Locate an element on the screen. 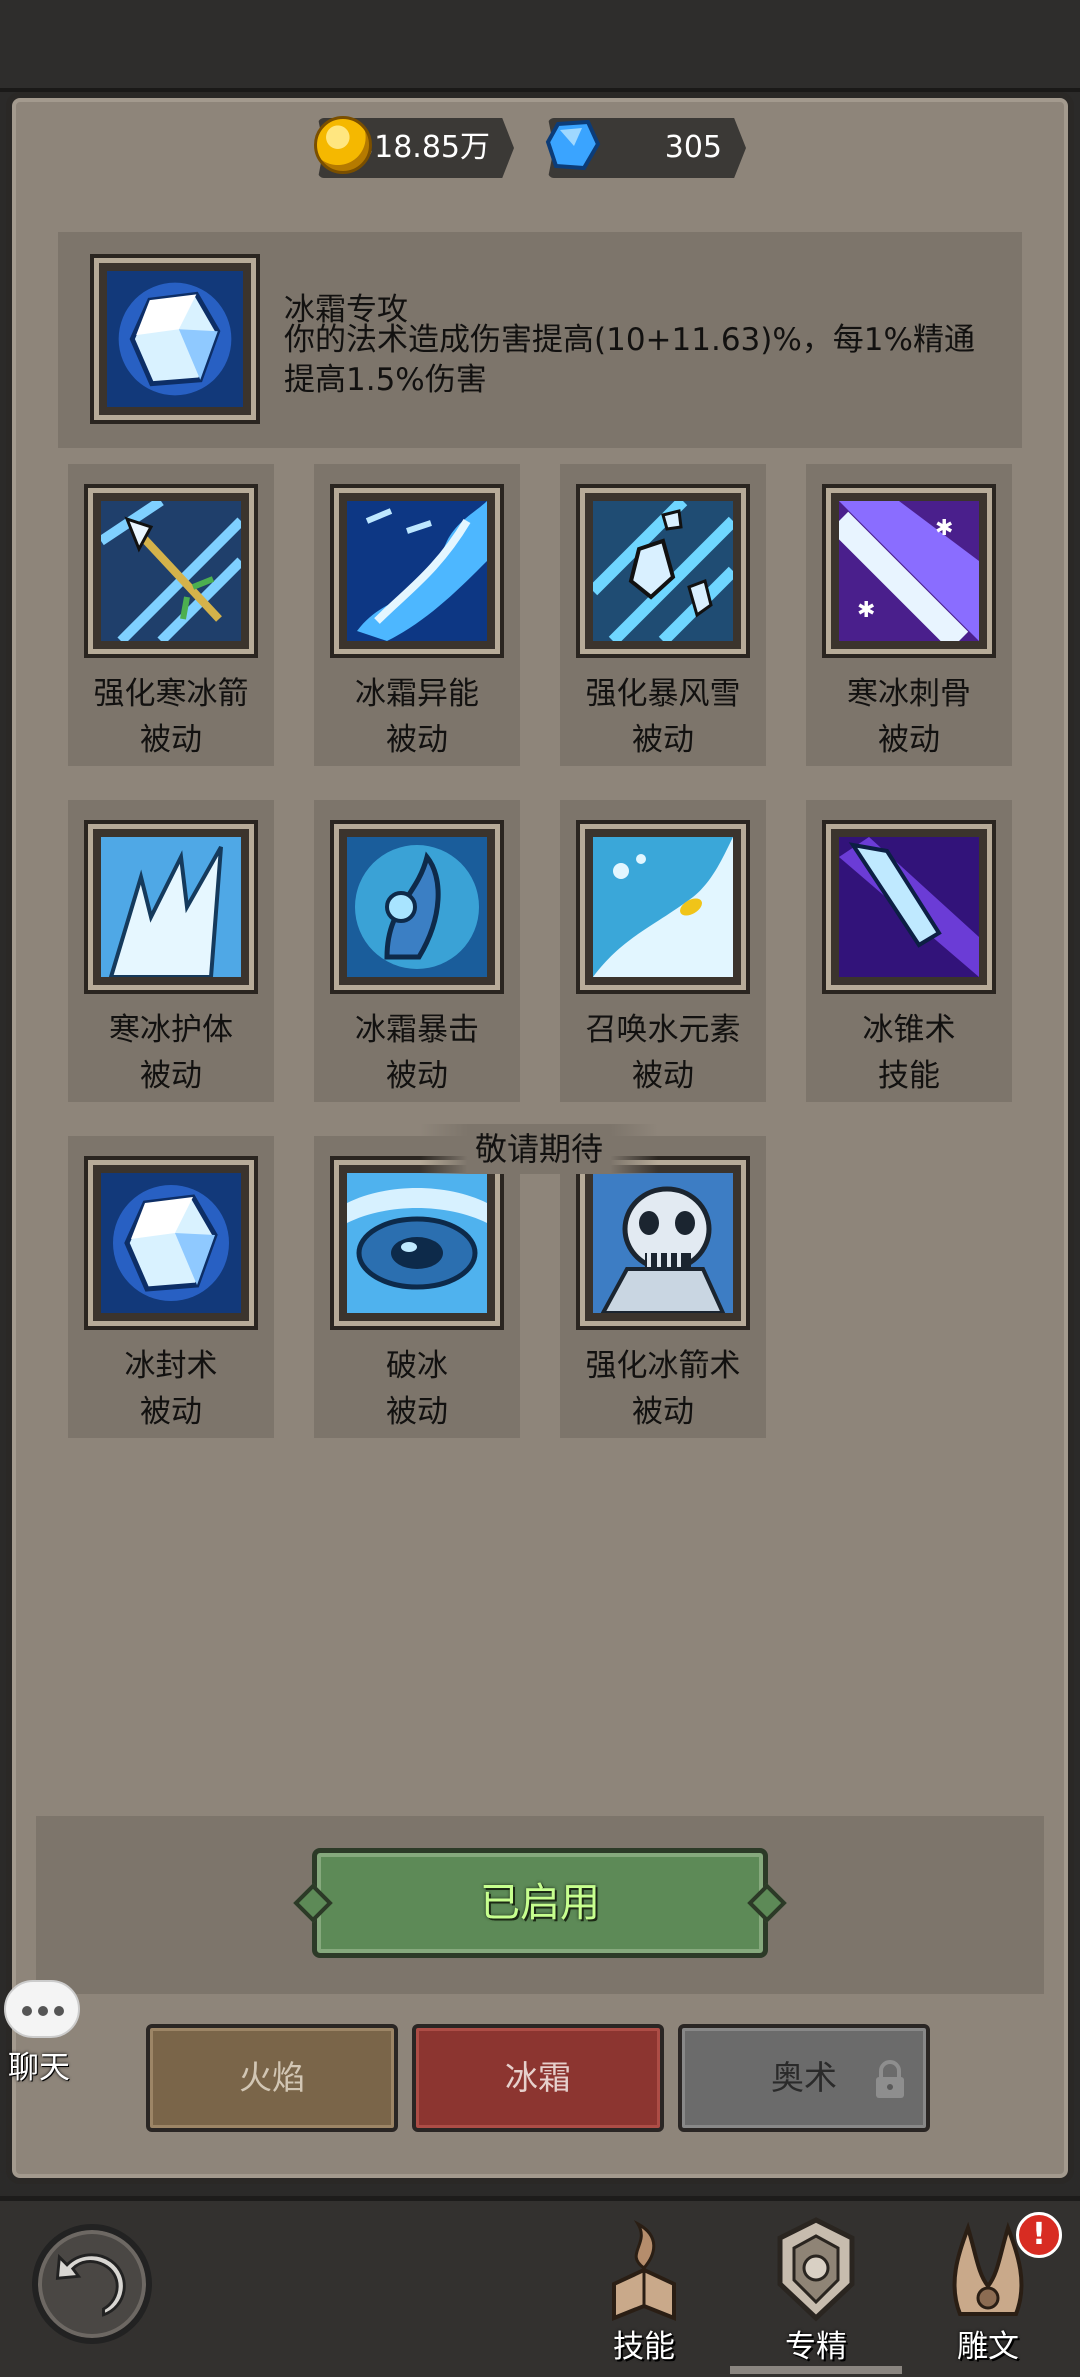  bitter-cold-icon: ✱ ✱ is located at coordinates (909, 571).